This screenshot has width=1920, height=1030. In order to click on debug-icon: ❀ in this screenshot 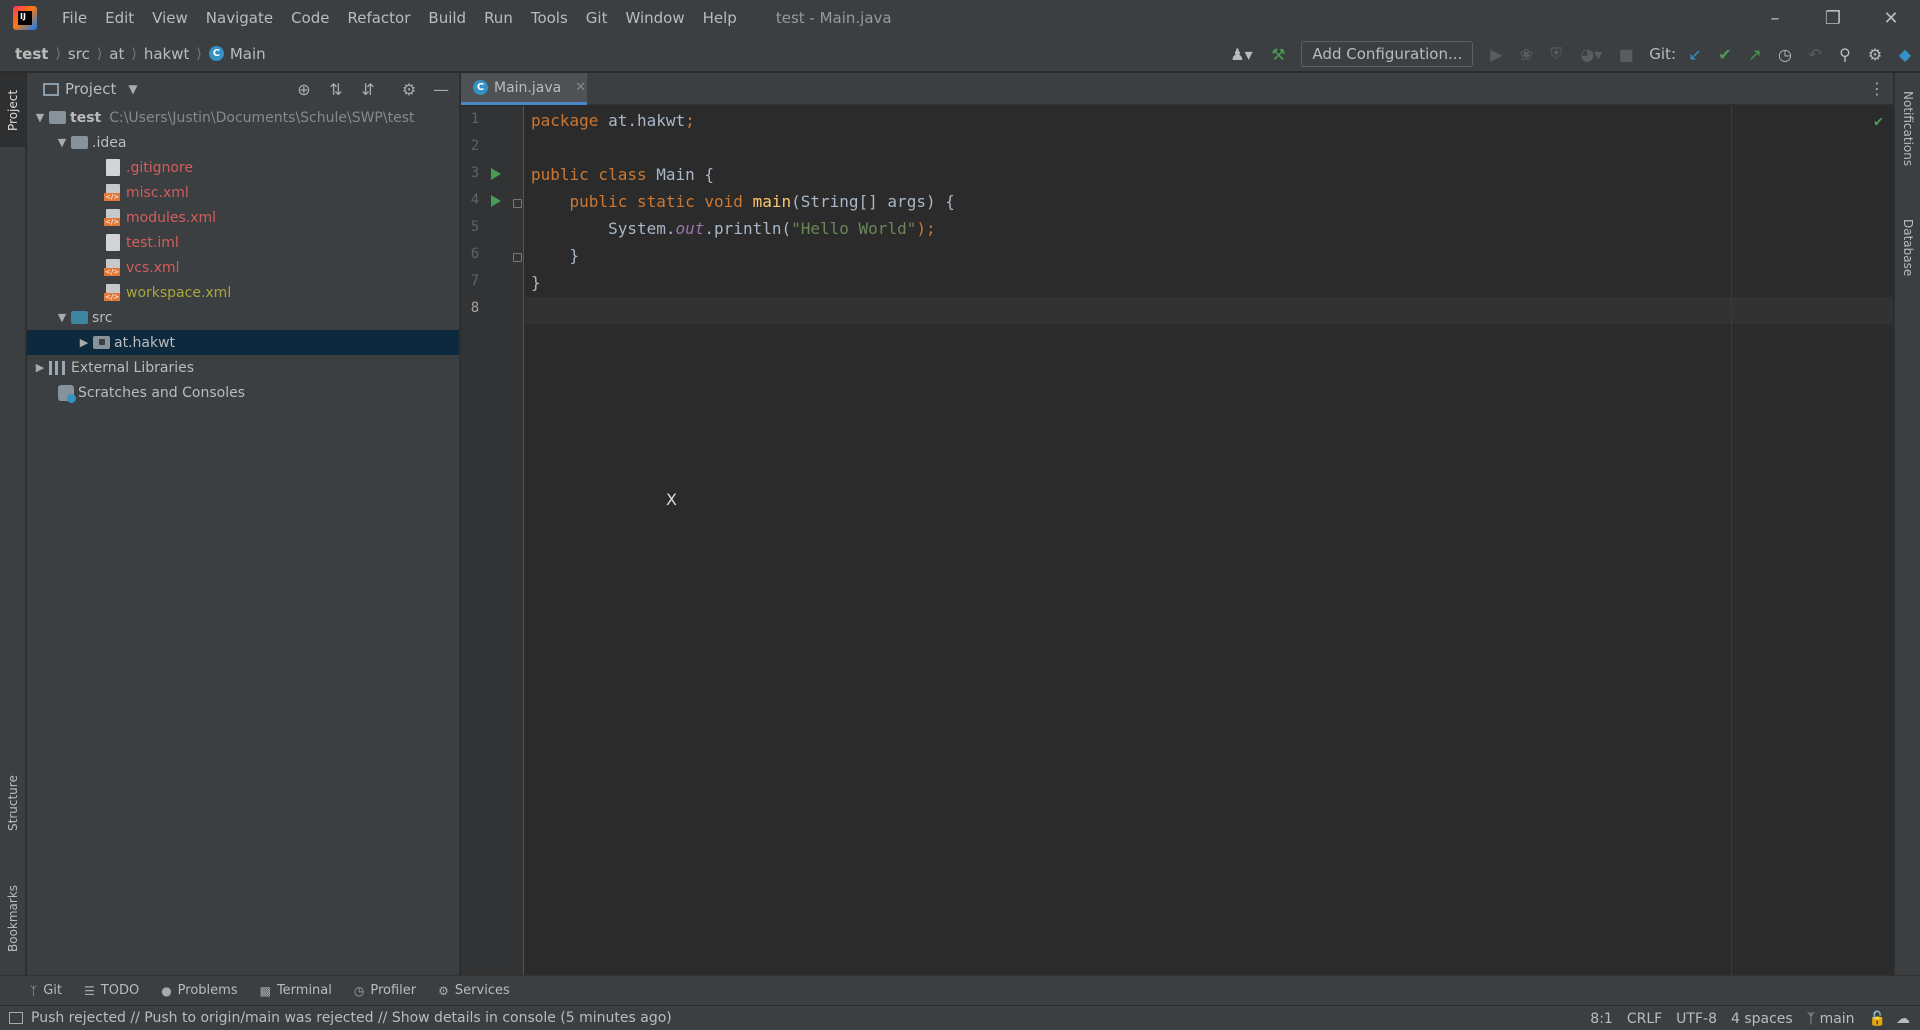, I will do `click(1526, 54)`.